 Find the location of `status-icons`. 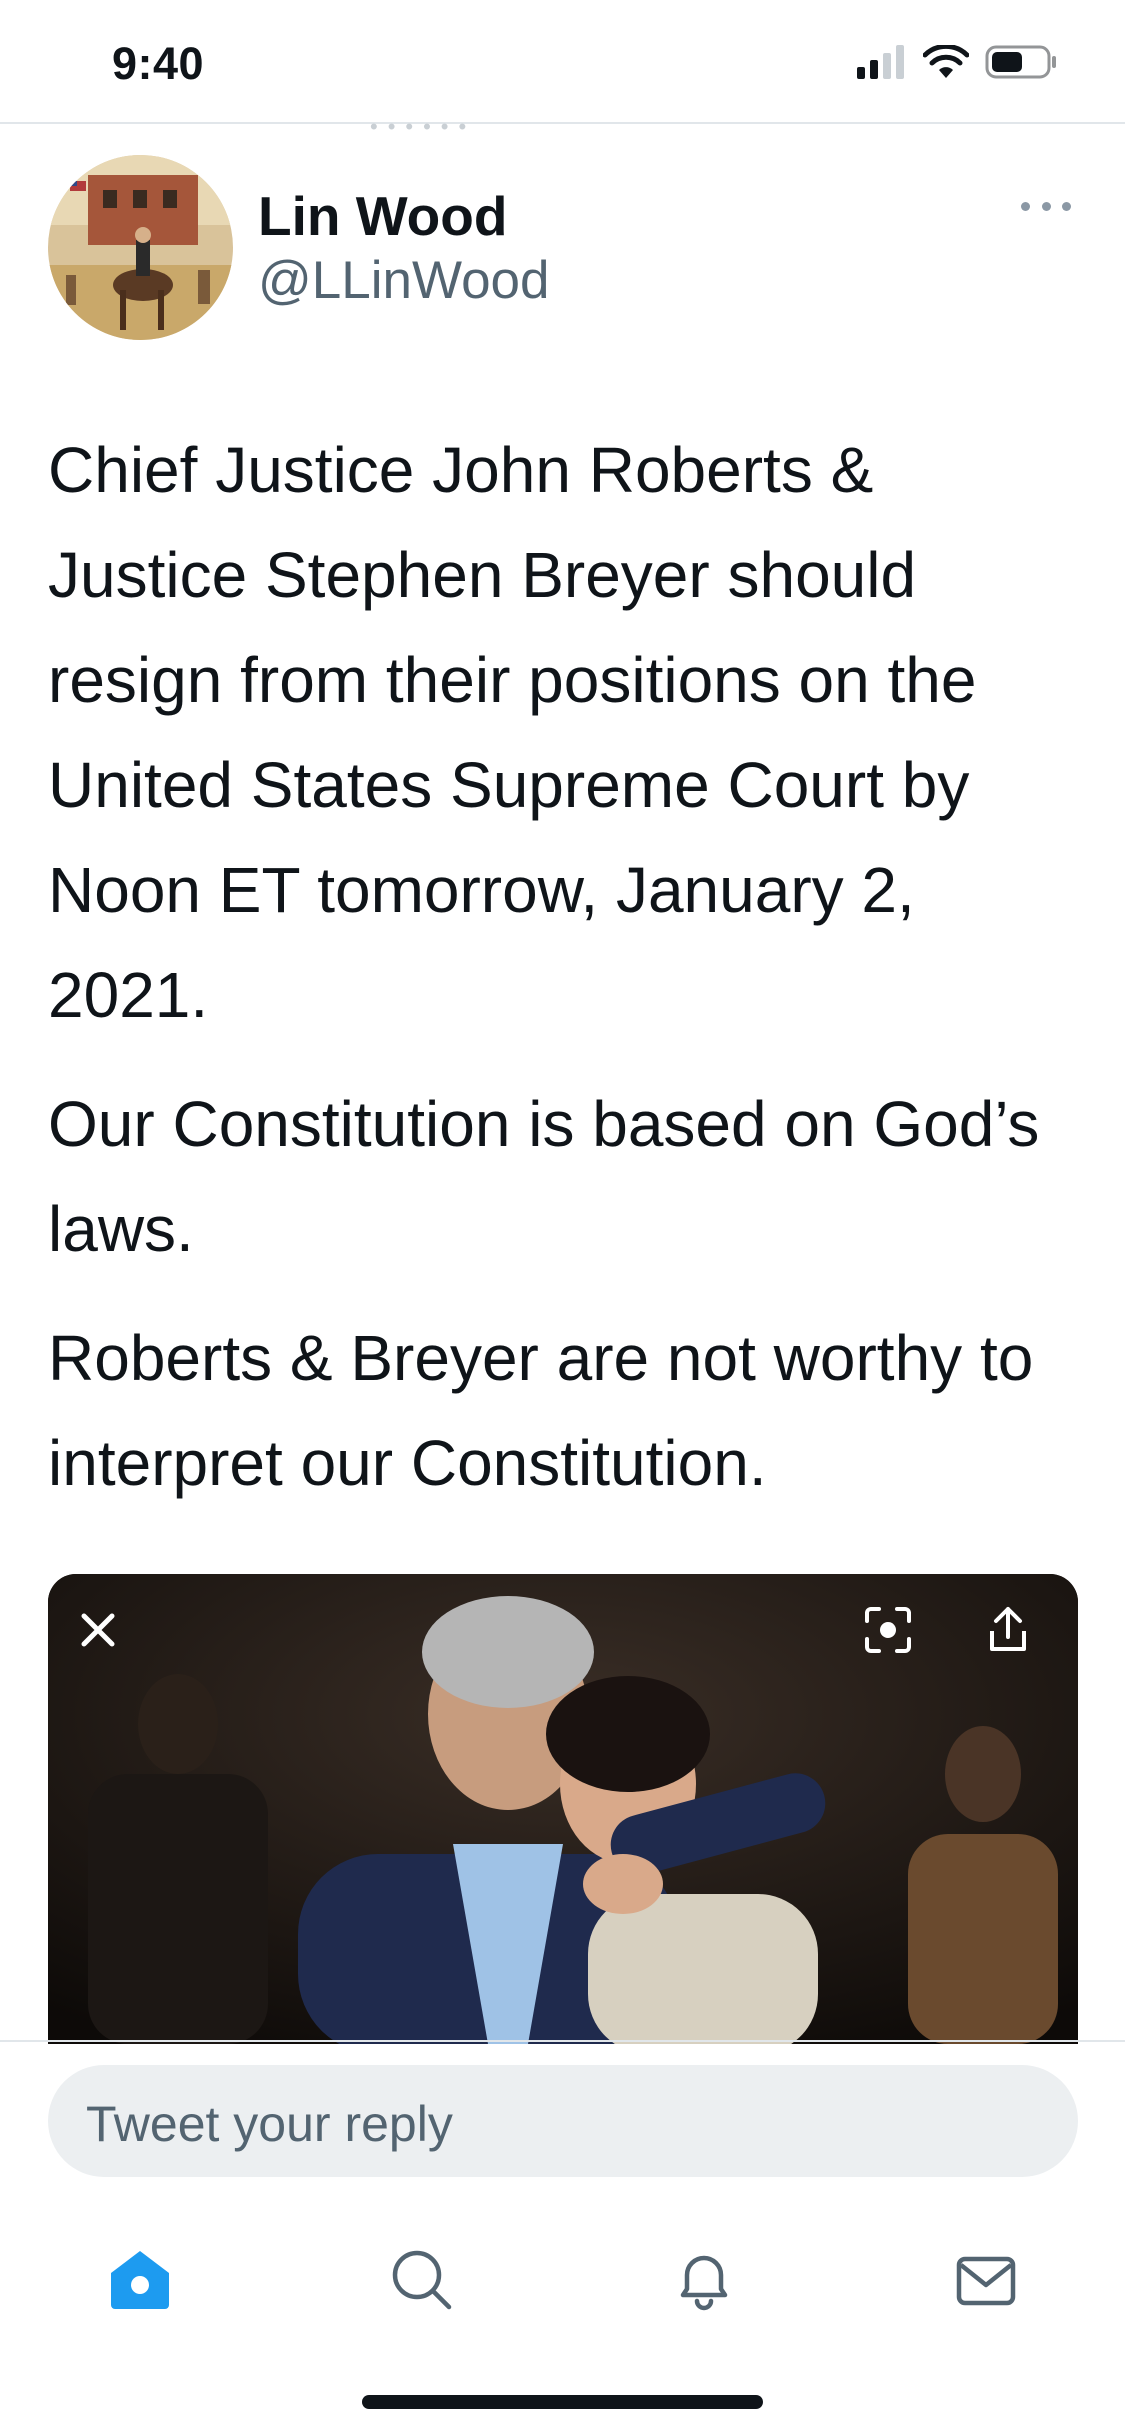

status-icons is located at coordinates (958, 62).